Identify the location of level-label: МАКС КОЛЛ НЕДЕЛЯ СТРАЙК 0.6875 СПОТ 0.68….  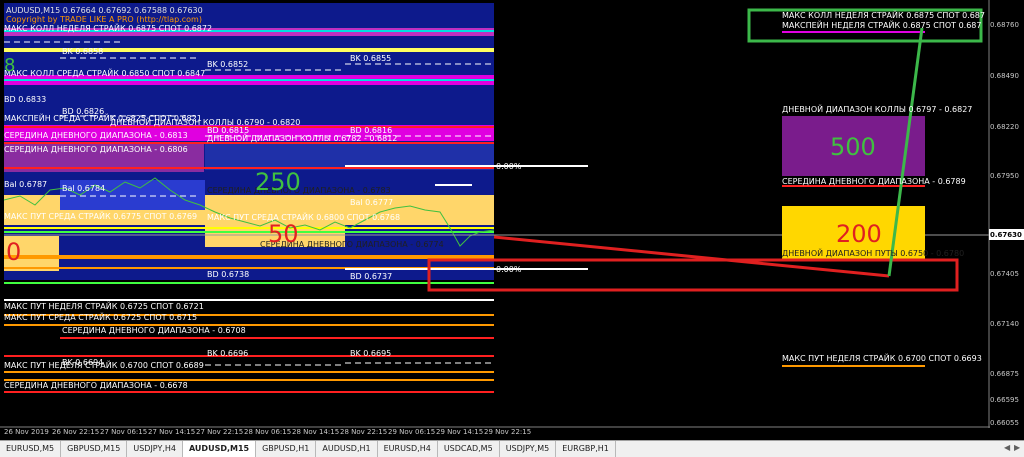
(108, 28).